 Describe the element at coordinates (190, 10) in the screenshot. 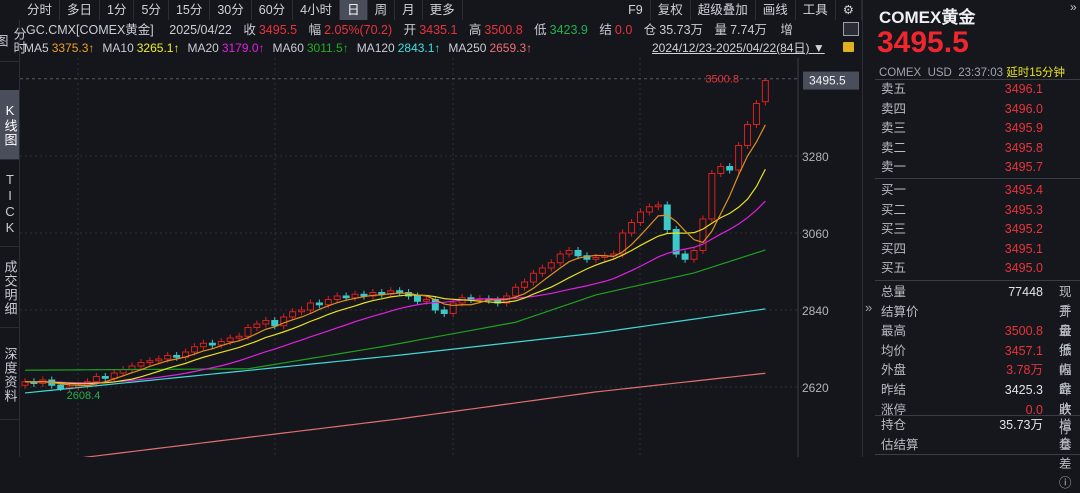

I see `period-tab: 15分` at that location.